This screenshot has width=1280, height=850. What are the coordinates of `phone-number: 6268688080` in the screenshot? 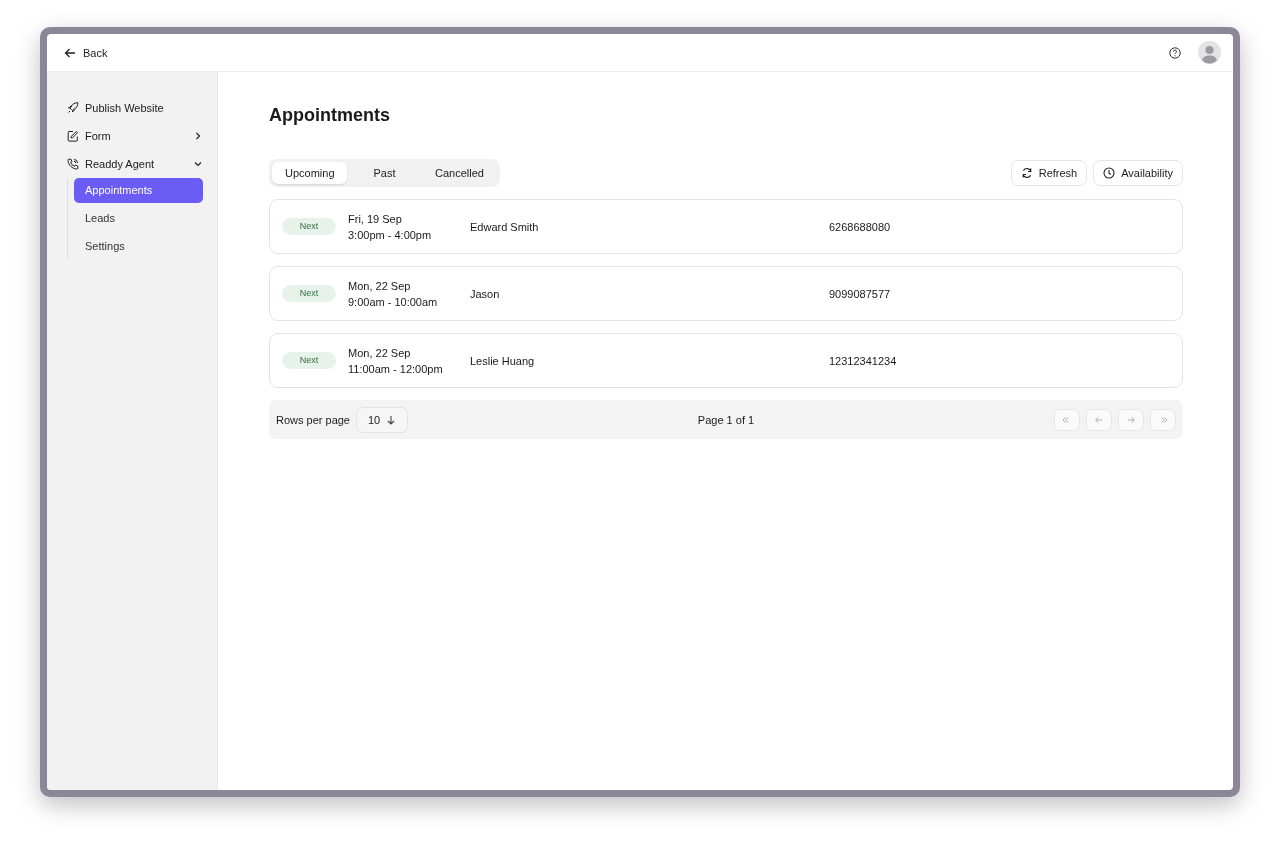 It's located at (860, 226).